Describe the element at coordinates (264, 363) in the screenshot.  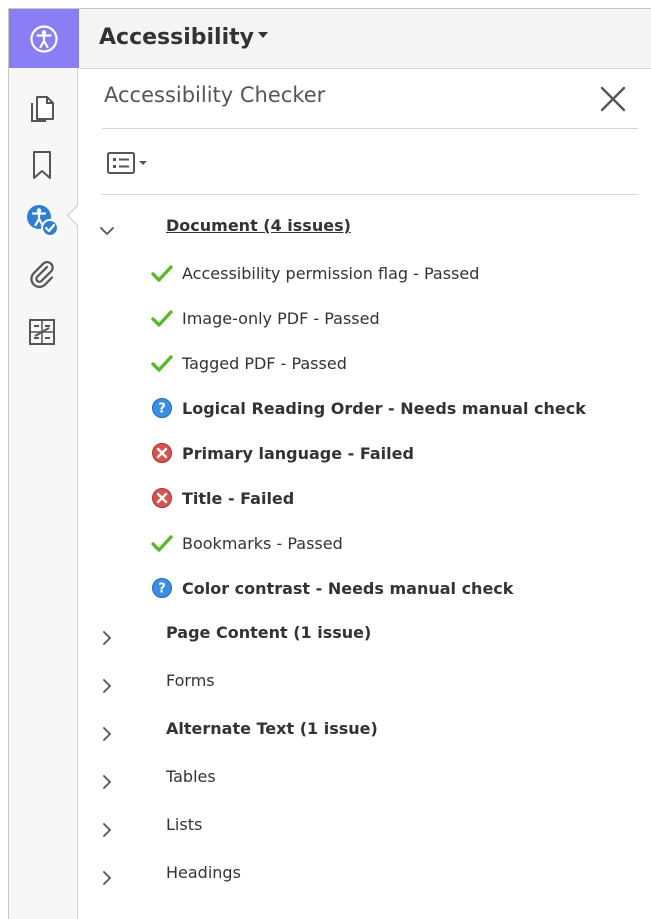
I see `check-item-label: Tagged PDF - Passed` at that location.